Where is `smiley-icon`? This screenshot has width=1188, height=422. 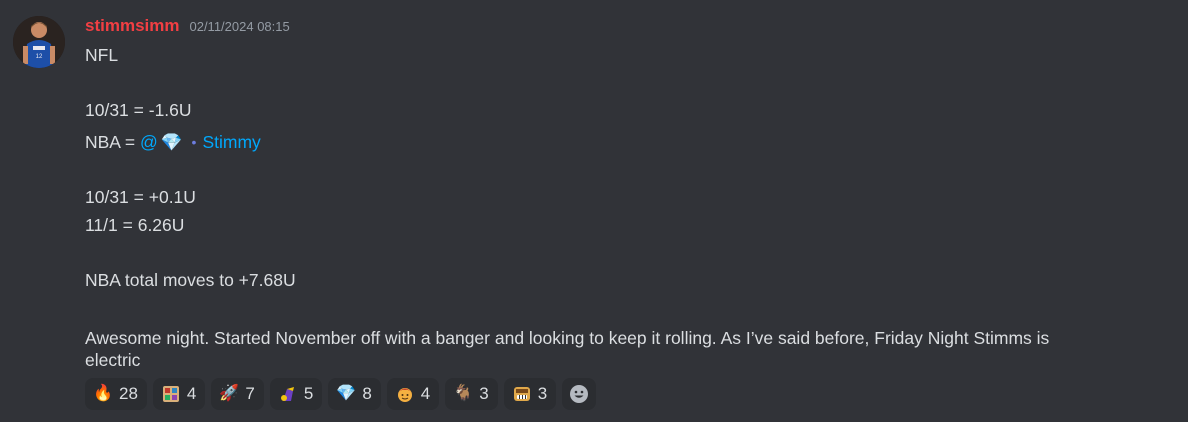
smiley-icon is located at coordinates (579, 394).